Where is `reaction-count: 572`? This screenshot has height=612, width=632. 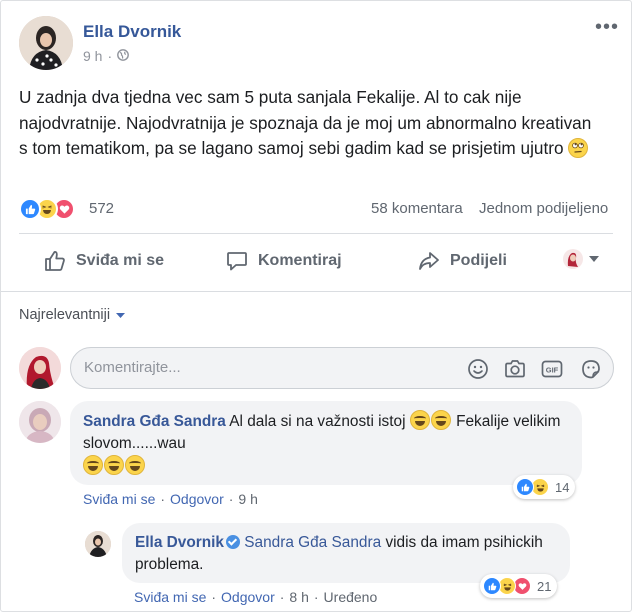
reaction-count: 572 is located at coordinates (101, 208).